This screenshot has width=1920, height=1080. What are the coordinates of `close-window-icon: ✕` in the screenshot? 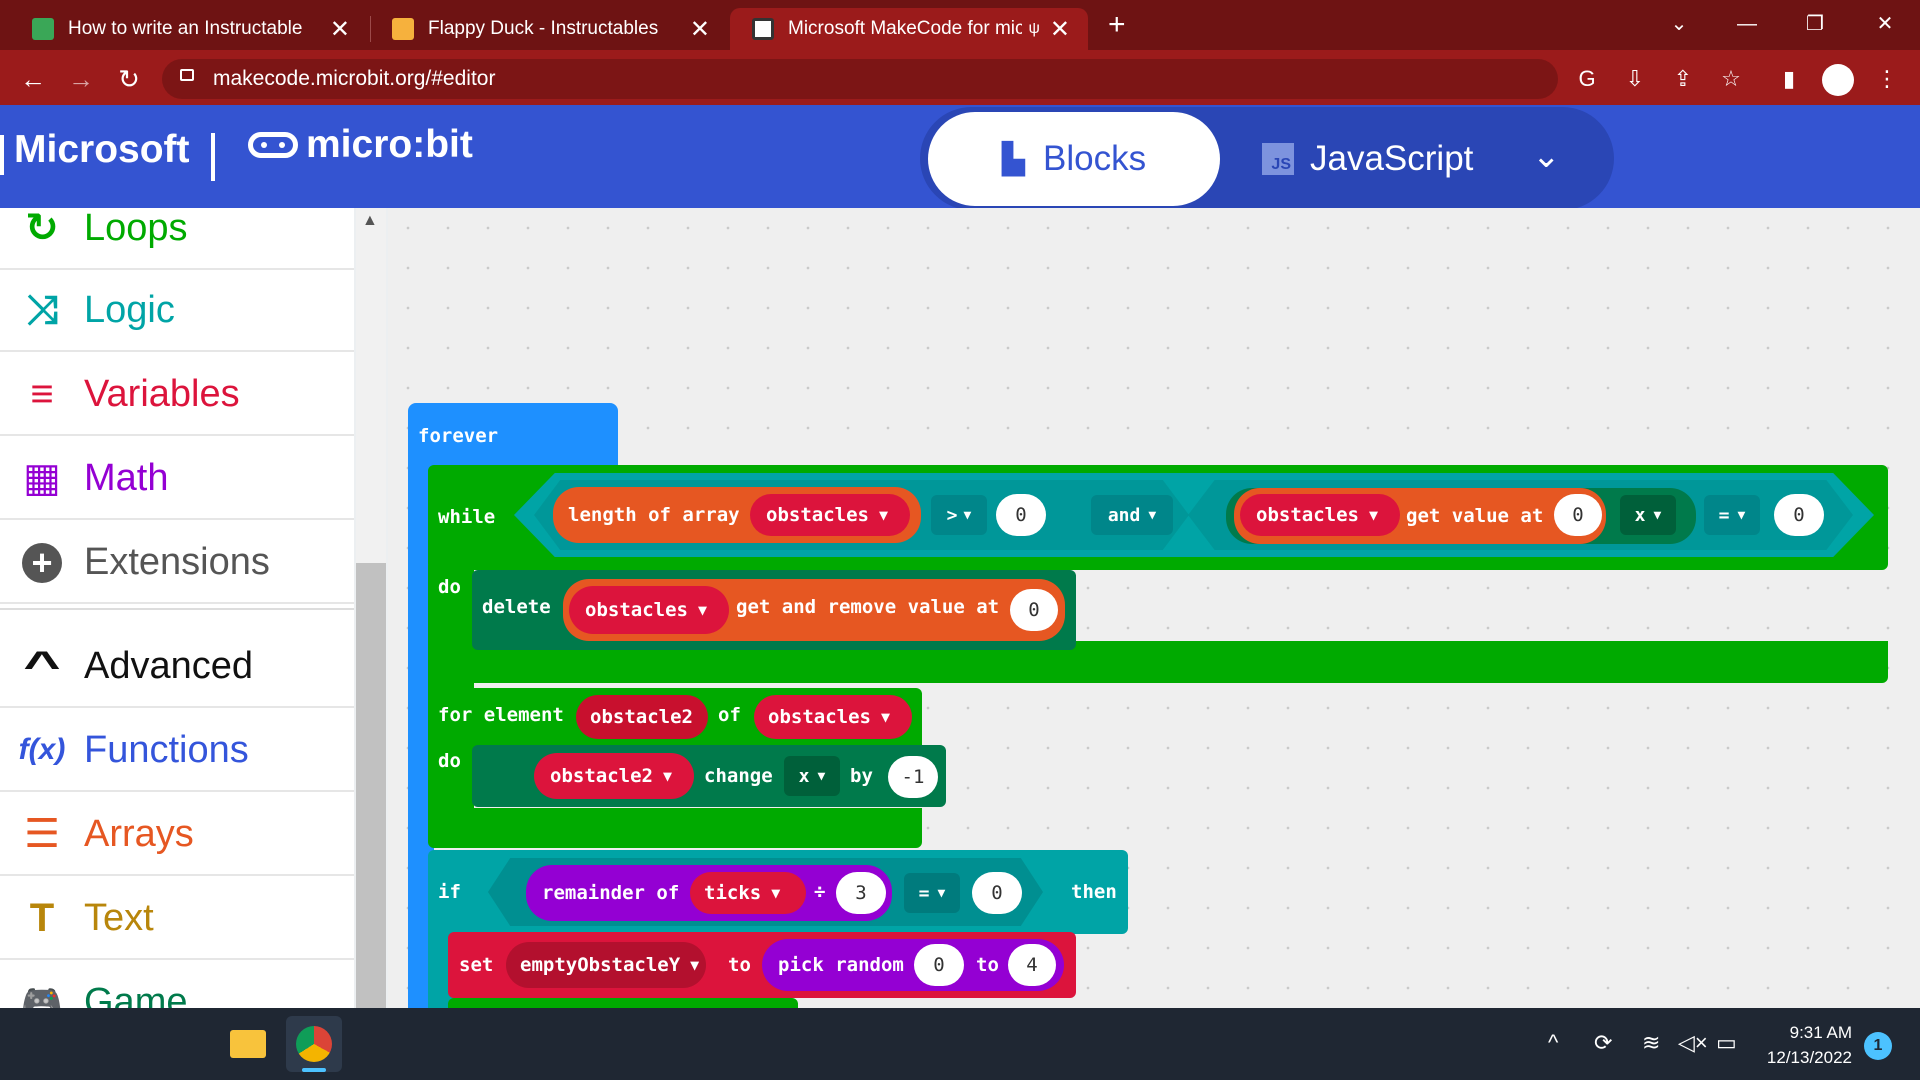 It's located at (1885, 24).